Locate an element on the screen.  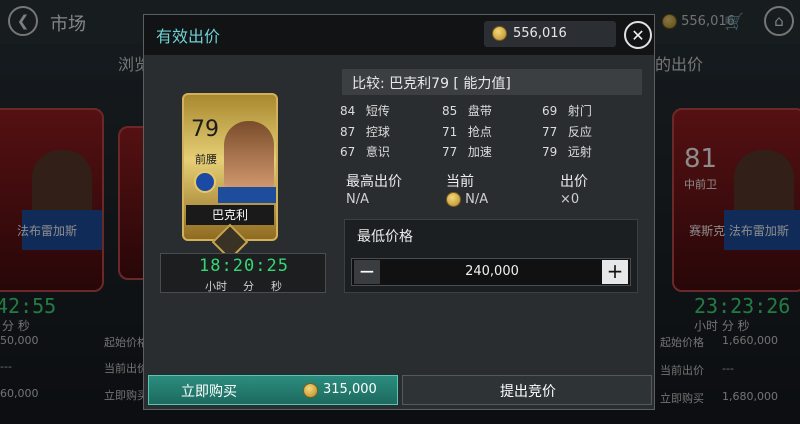
min-price-value: 240,000 is located at coordinates (492, 271).